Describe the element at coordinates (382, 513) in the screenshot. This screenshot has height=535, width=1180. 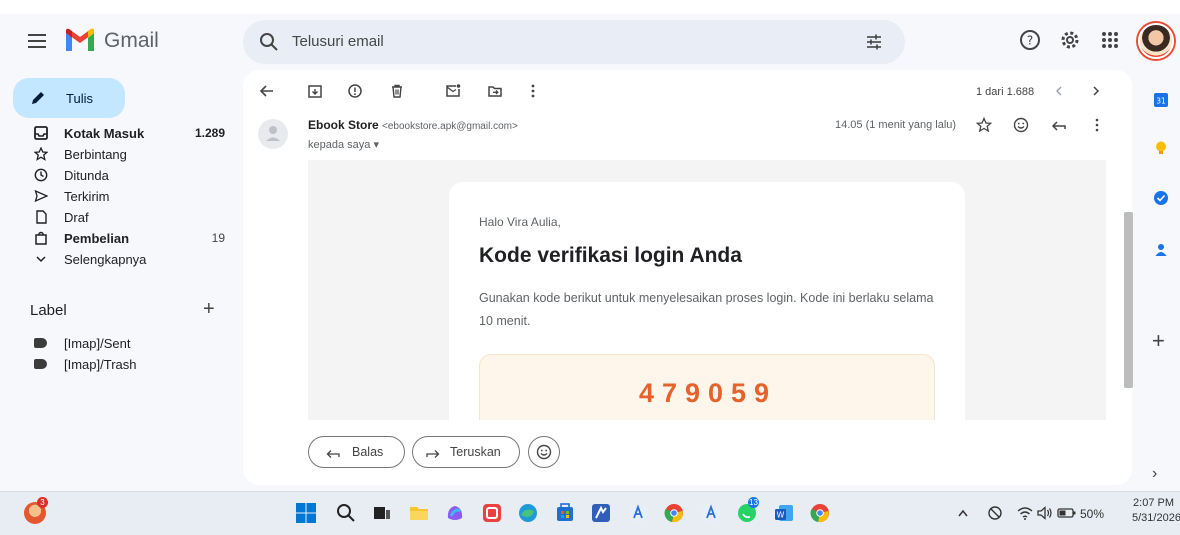
I see `task-view-icon` at that location.